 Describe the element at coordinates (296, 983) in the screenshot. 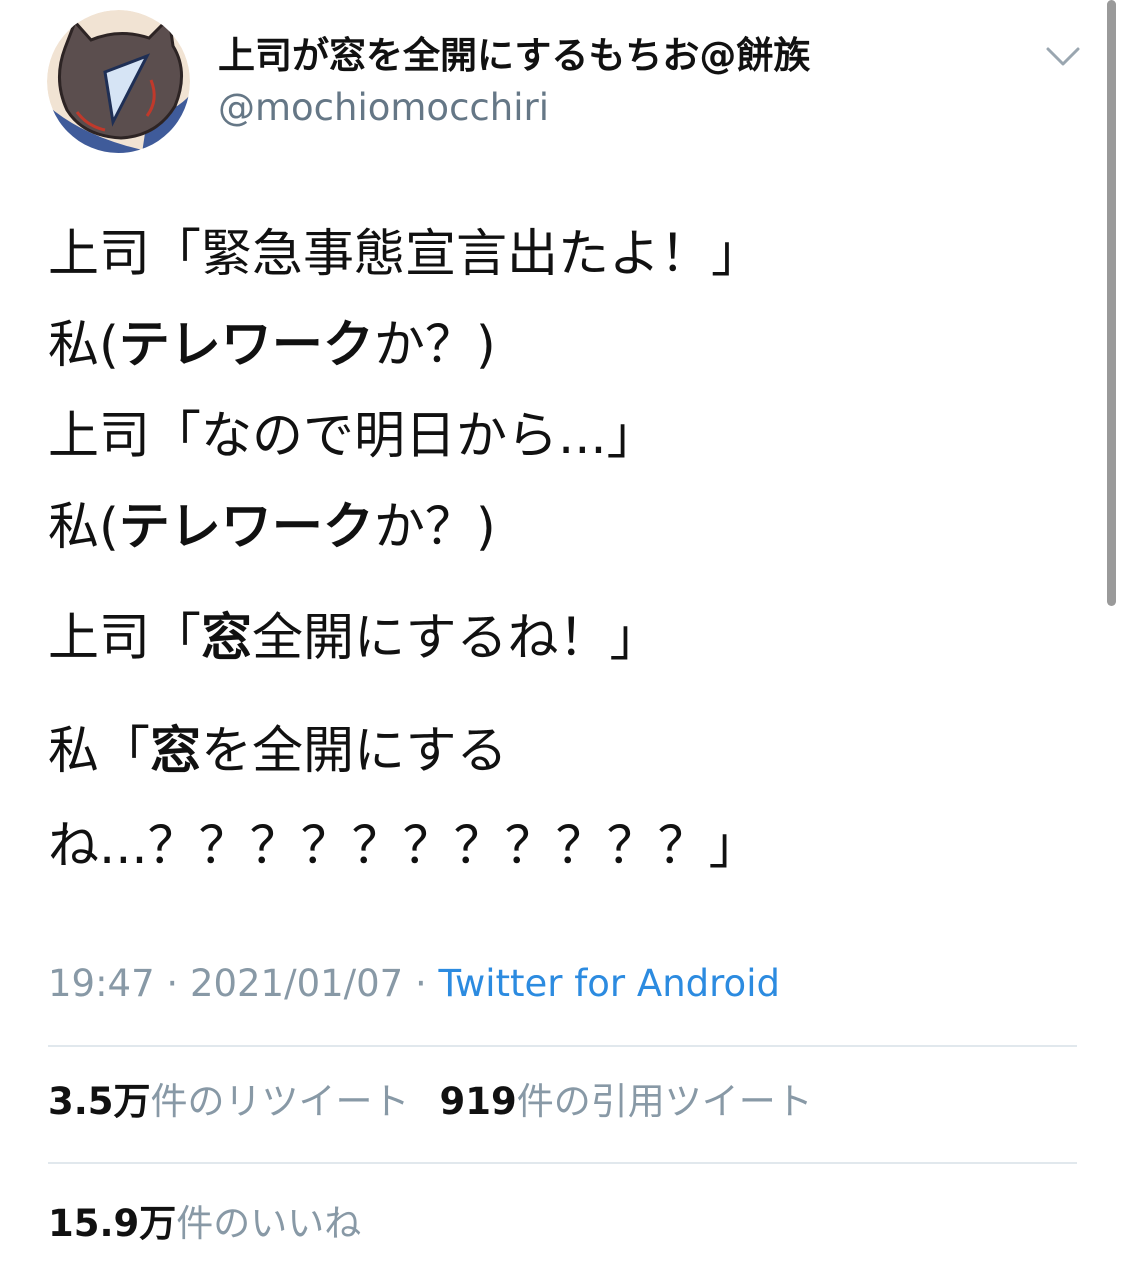

I see `tweet-date: 2021/01/07` at that location.